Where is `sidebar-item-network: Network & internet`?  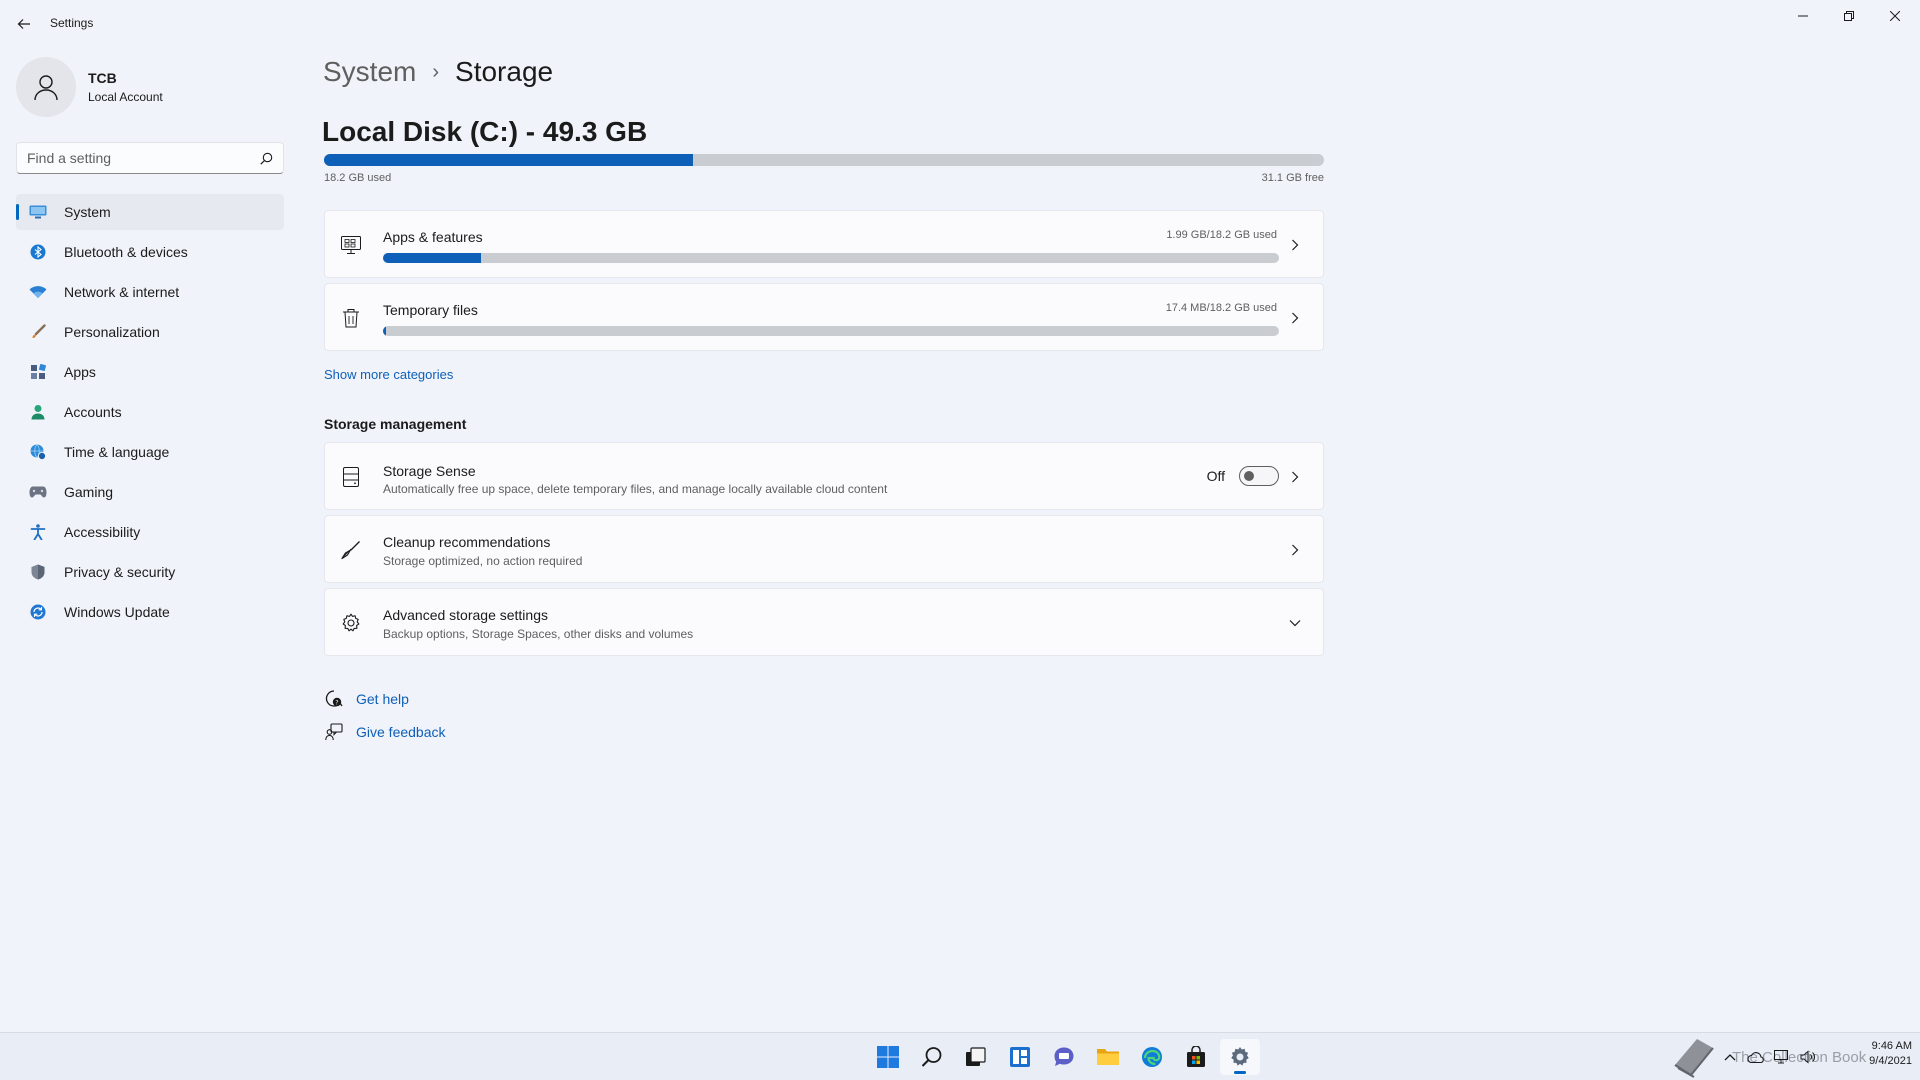
sidebar-item-network: Network & internet is located at coordinates (150, 292).